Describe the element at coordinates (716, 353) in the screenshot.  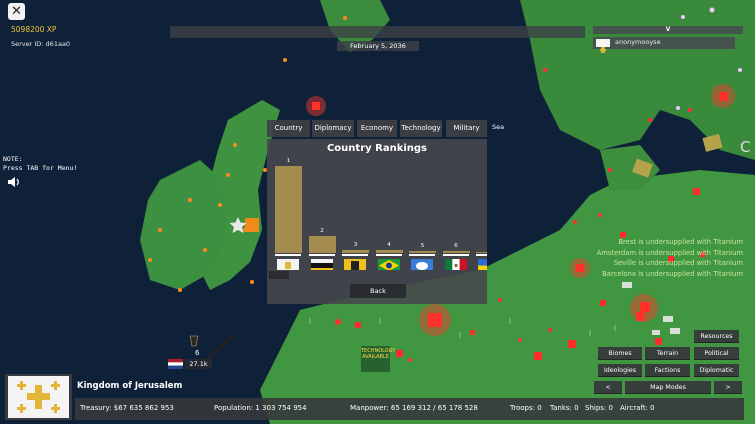
I see `map-mode-political: Political` at that location.